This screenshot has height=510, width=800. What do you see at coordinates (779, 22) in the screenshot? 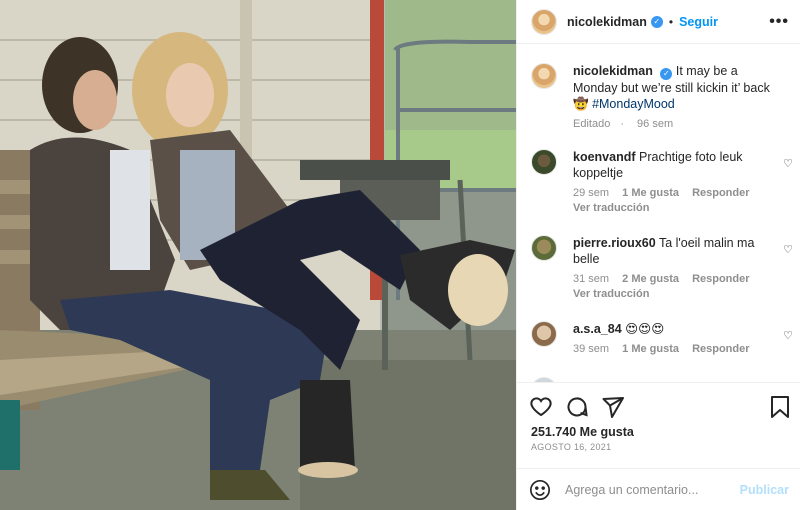
I see `more-horizontal-icon: •••` at bounding box center [779, 22].